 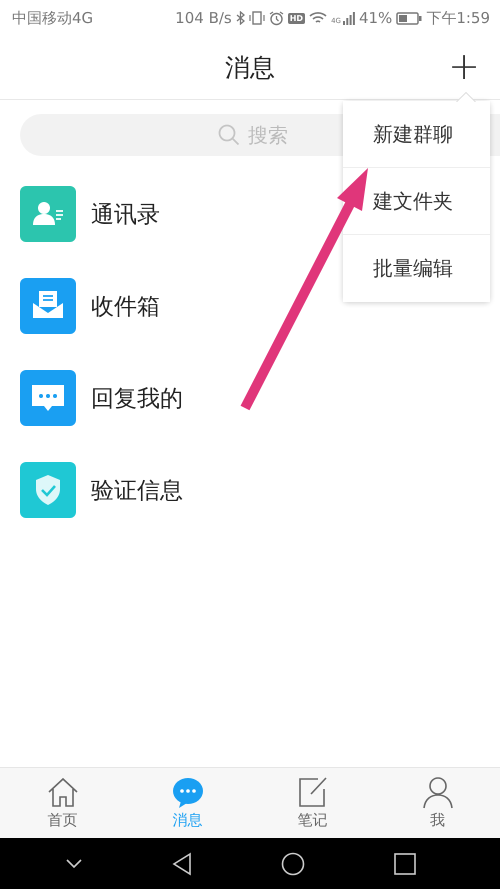 What do you see at coordinates (229, 135) in the screenshot?
I see `search-icon` at bounding box center [229, 135].